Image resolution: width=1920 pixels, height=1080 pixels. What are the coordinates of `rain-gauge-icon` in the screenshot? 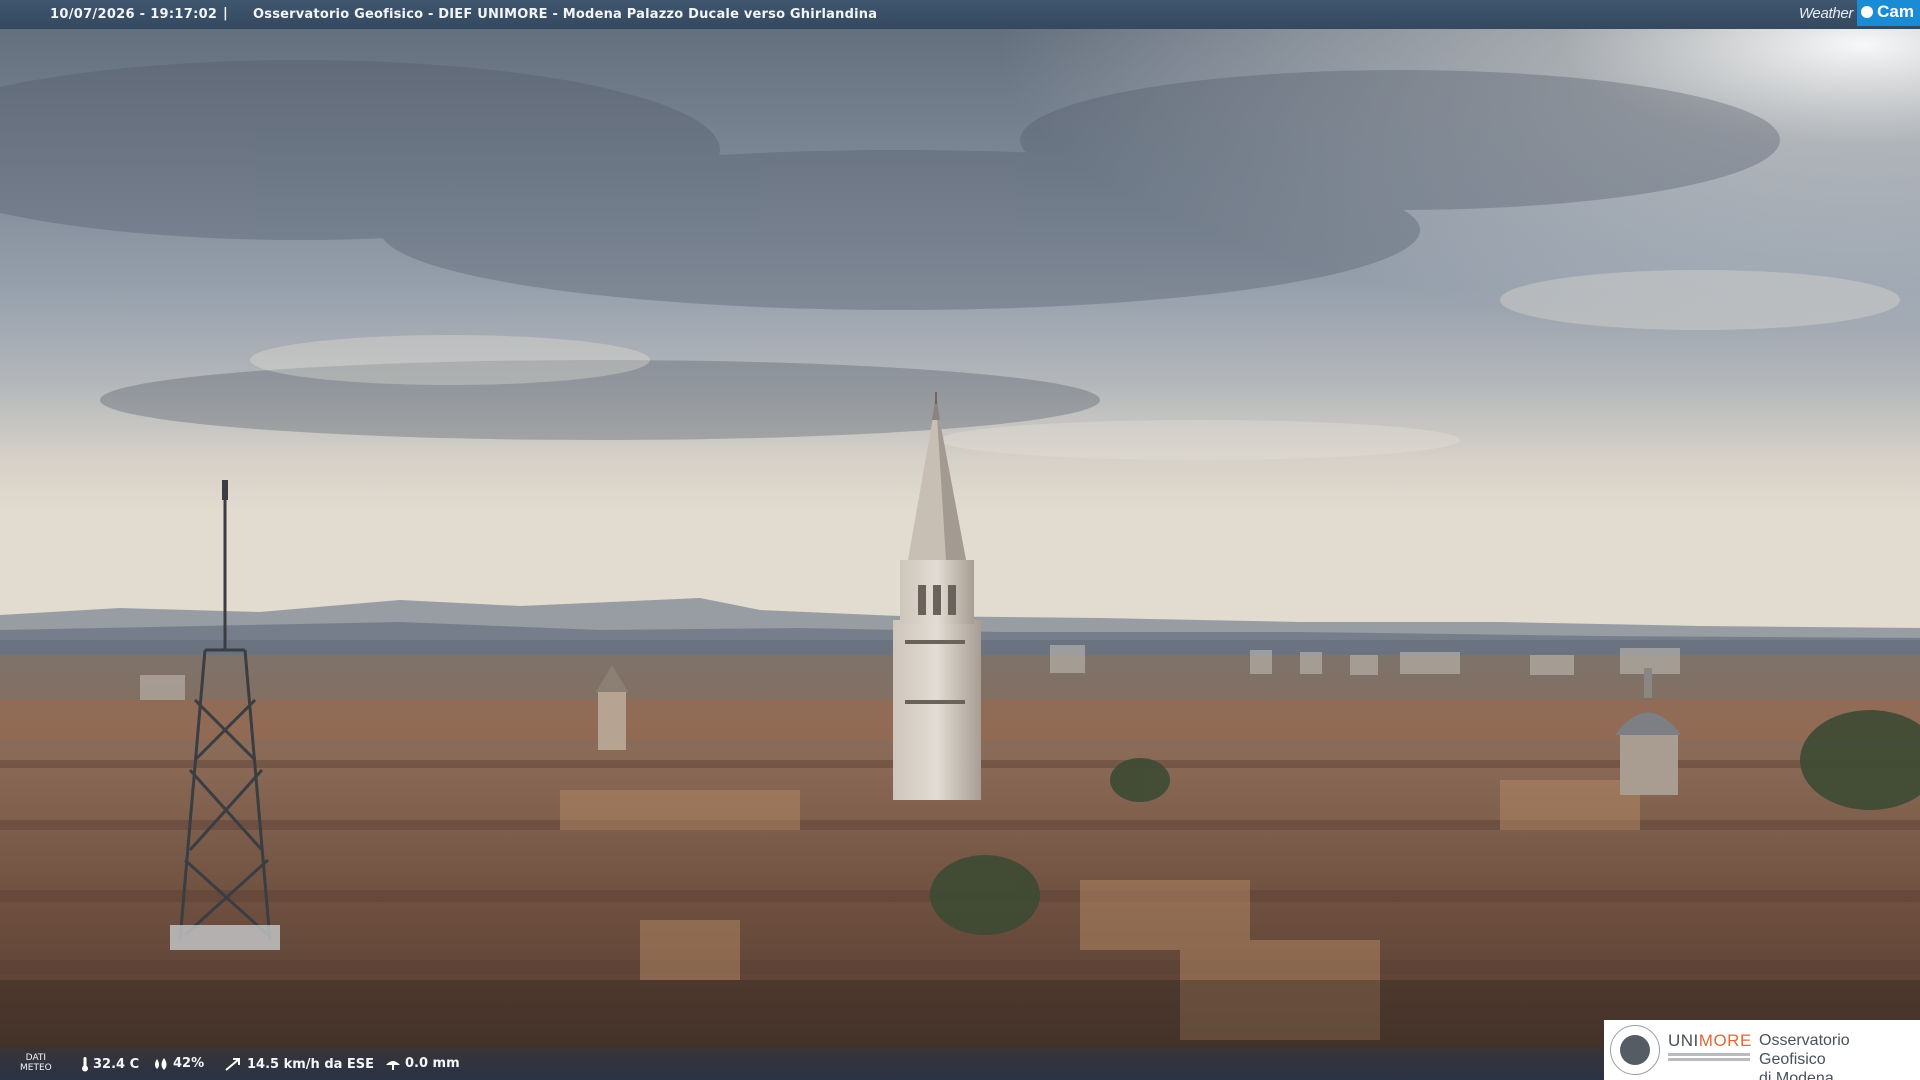 It's located at (393, 1065).